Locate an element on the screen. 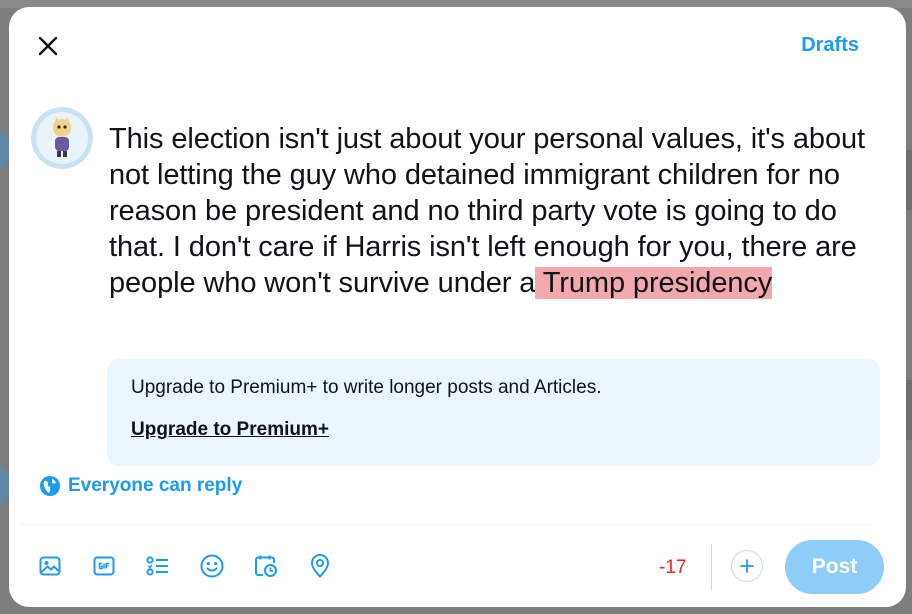  image-icon is located at coordinates (50, 566).